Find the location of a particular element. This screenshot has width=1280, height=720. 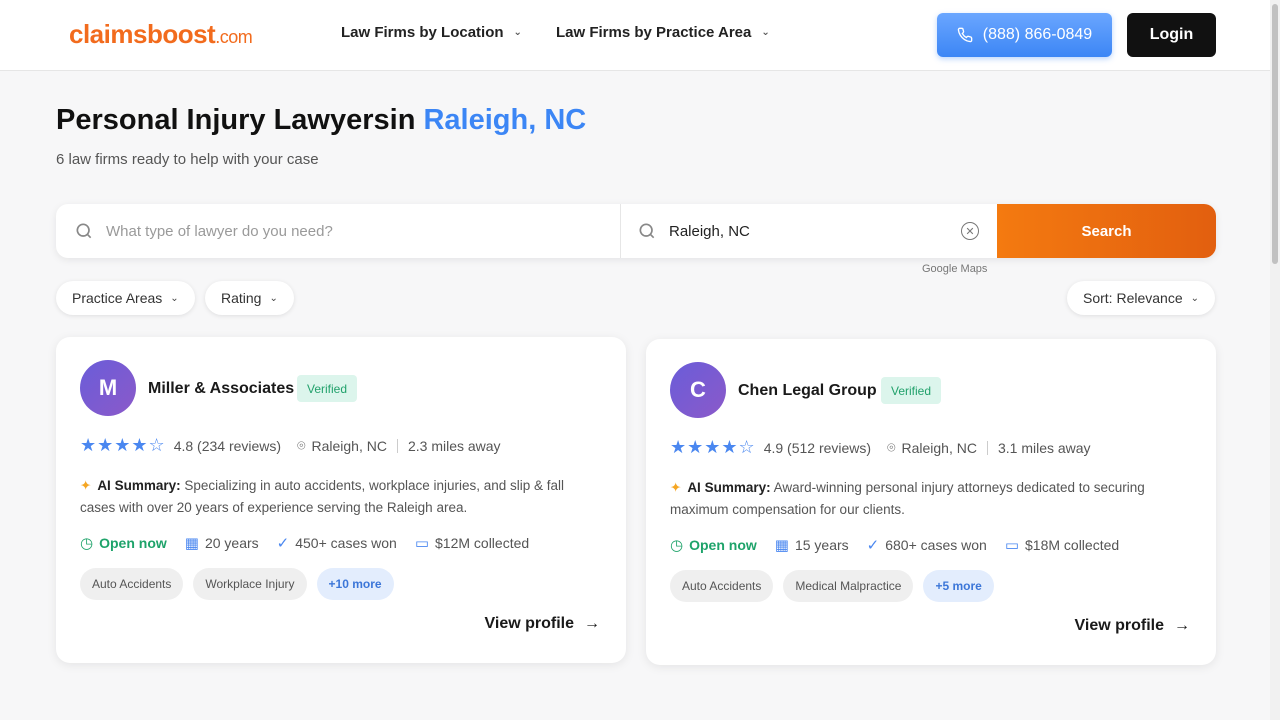

filter-label: Rating is located at coordinates (241, 298).